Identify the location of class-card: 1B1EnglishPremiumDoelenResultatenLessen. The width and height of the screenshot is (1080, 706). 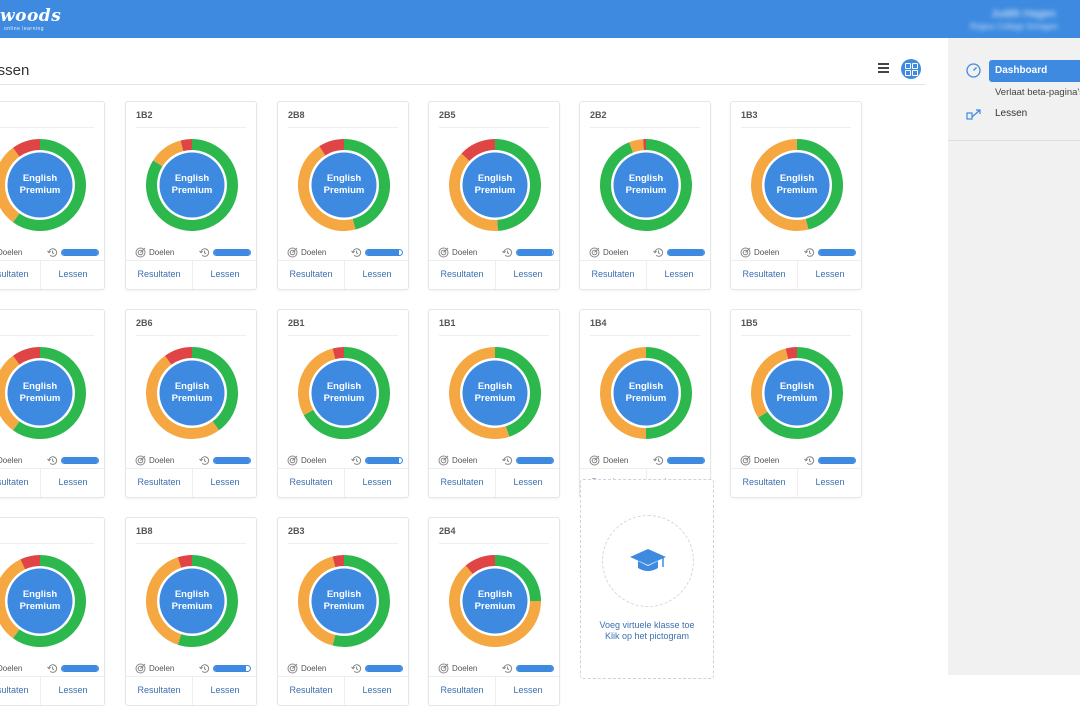
(494, 403).